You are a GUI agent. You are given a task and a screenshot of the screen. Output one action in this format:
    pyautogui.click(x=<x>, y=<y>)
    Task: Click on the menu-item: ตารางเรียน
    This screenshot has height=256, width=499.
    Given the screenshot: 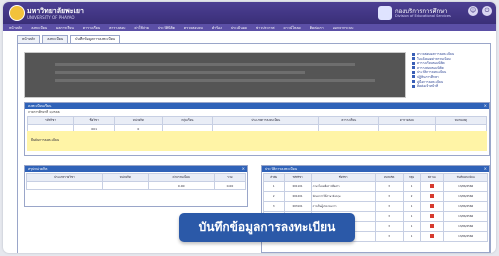 What is the action you would take?
    pyautogui.click(x=91, y=28)
    